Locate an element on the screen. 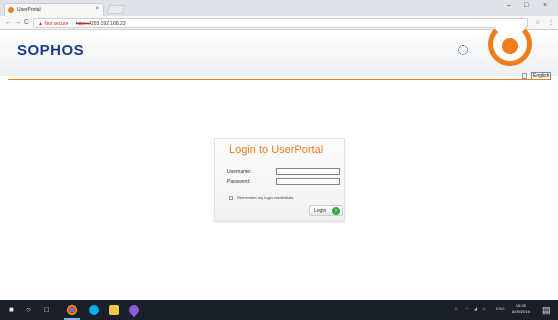 The height and width of the screenshot is (320, 558). tab-title: UserPortal is located at coordinates (29, 10).